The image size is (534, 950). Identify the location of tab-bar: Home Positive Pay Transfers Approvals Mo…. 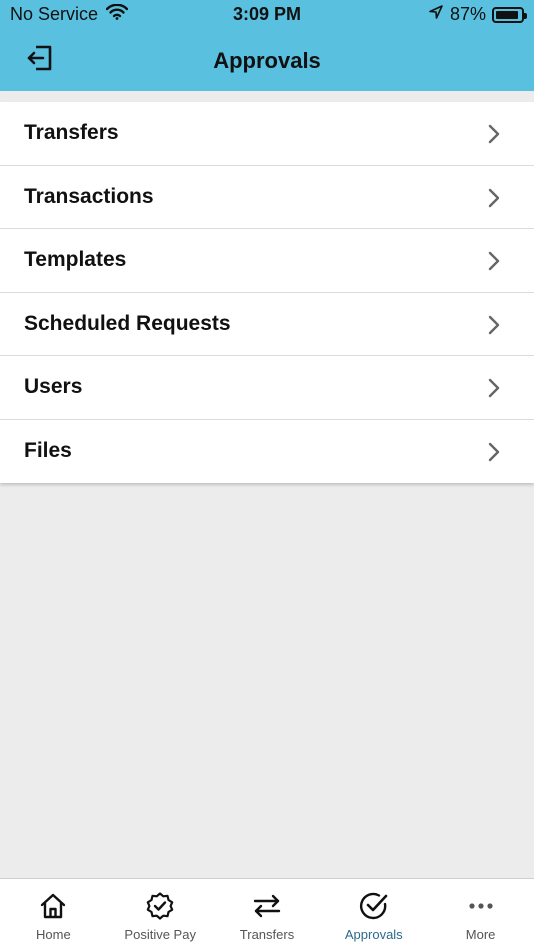
(267, 914).